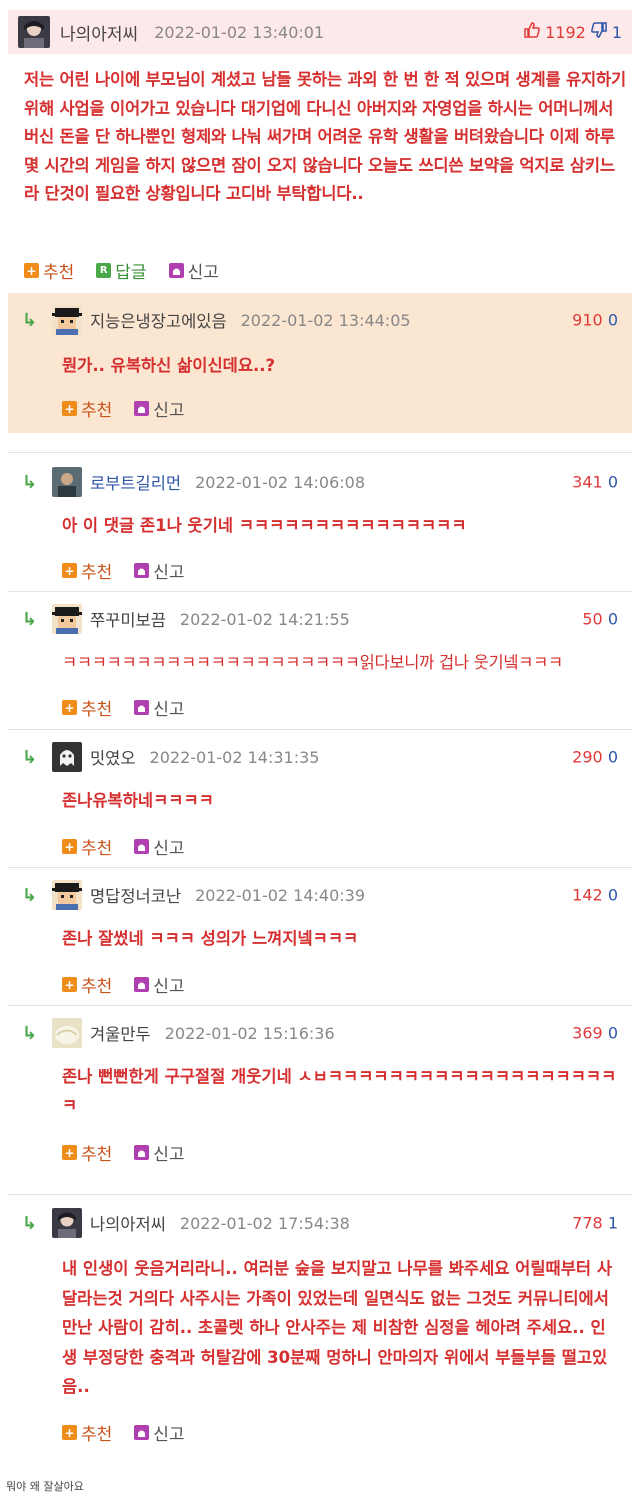  I want to click on commenter-name: 명답정너코난, so click(135, 895).